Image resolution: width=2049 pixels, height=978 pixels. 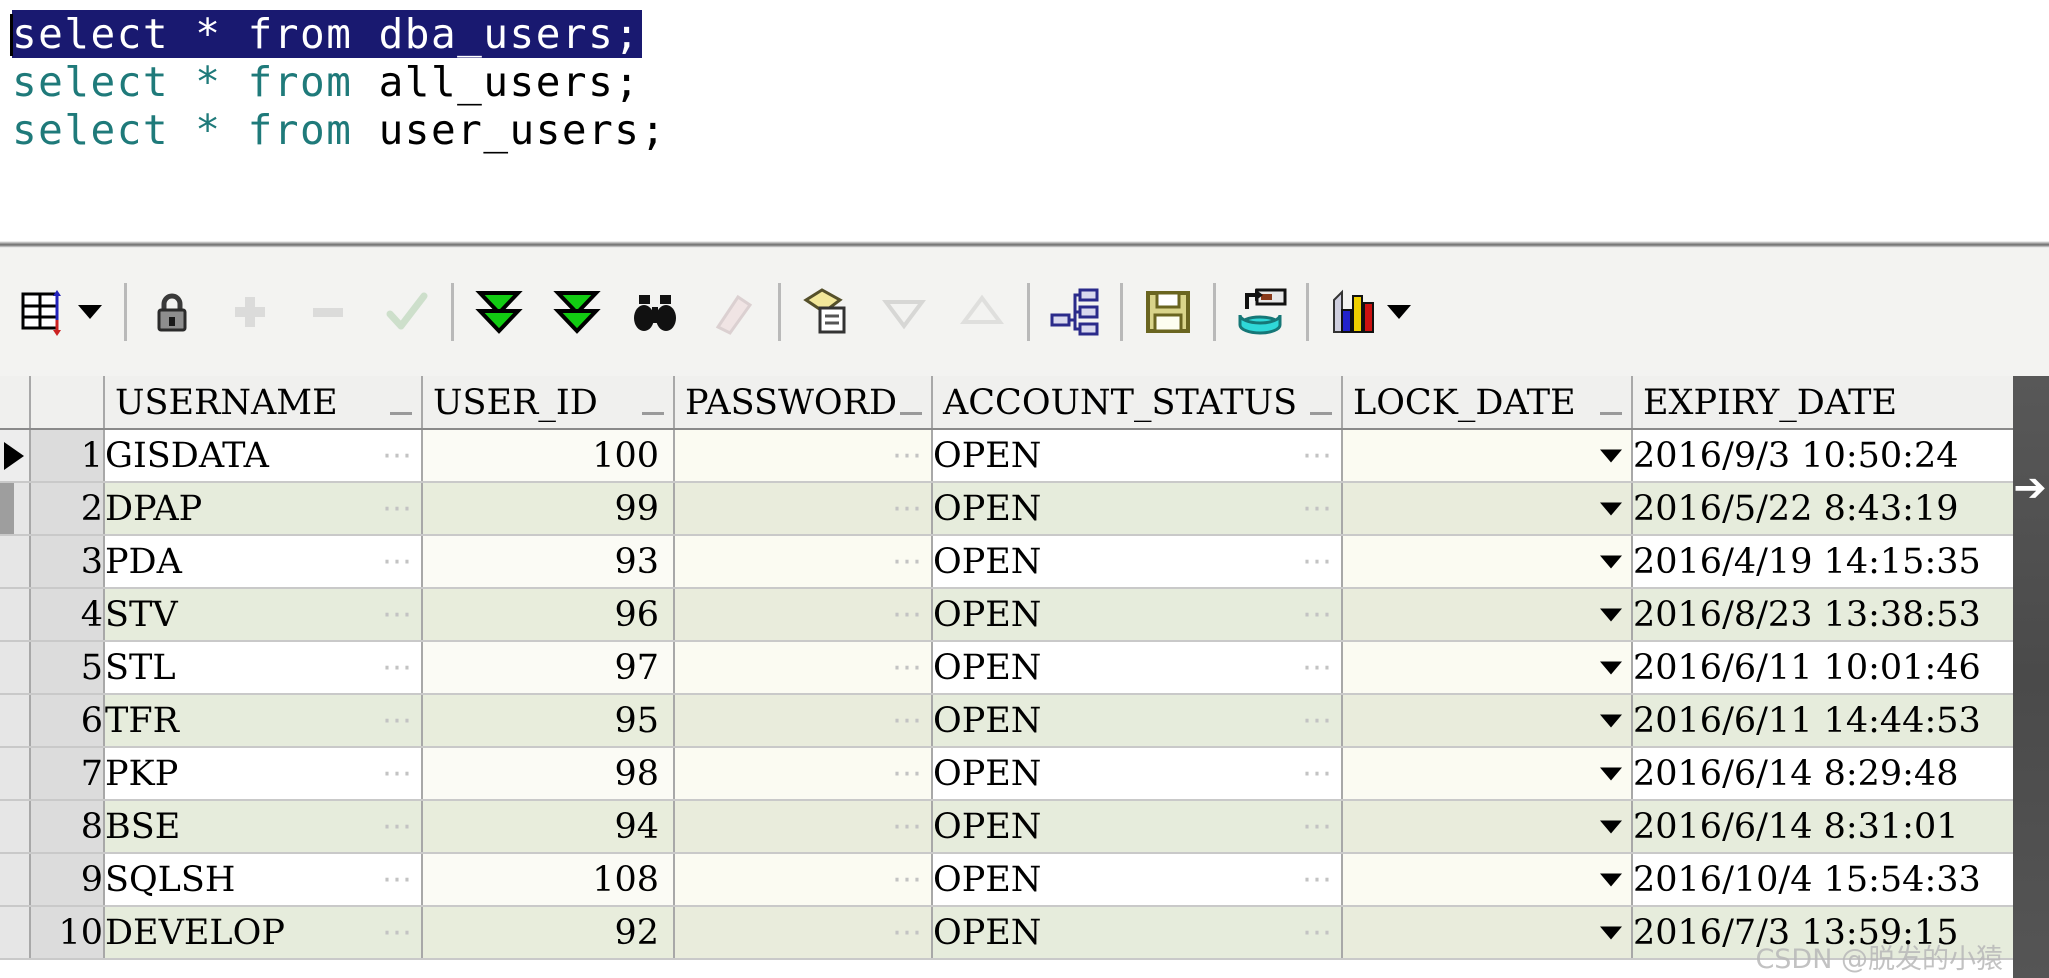 I want to click on row-number-cell: 7, so click(x=67, y=774).